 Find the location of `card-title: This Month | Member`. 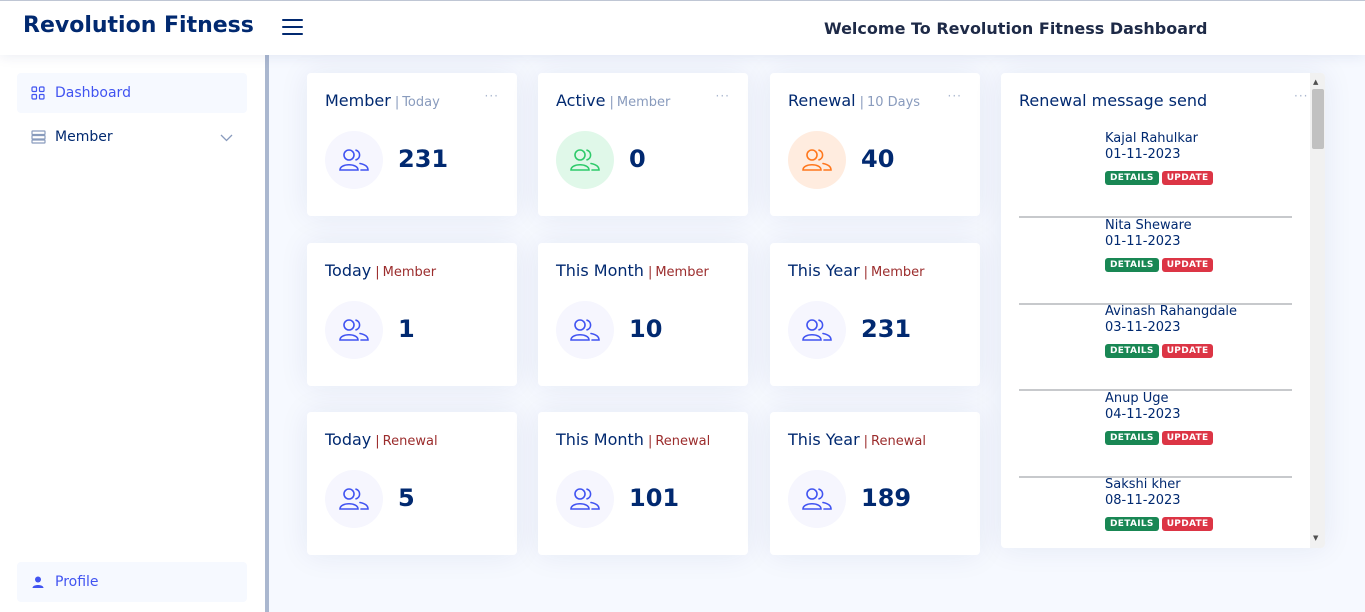

card-title: This Month | Member is located at coordinates (632, 270).